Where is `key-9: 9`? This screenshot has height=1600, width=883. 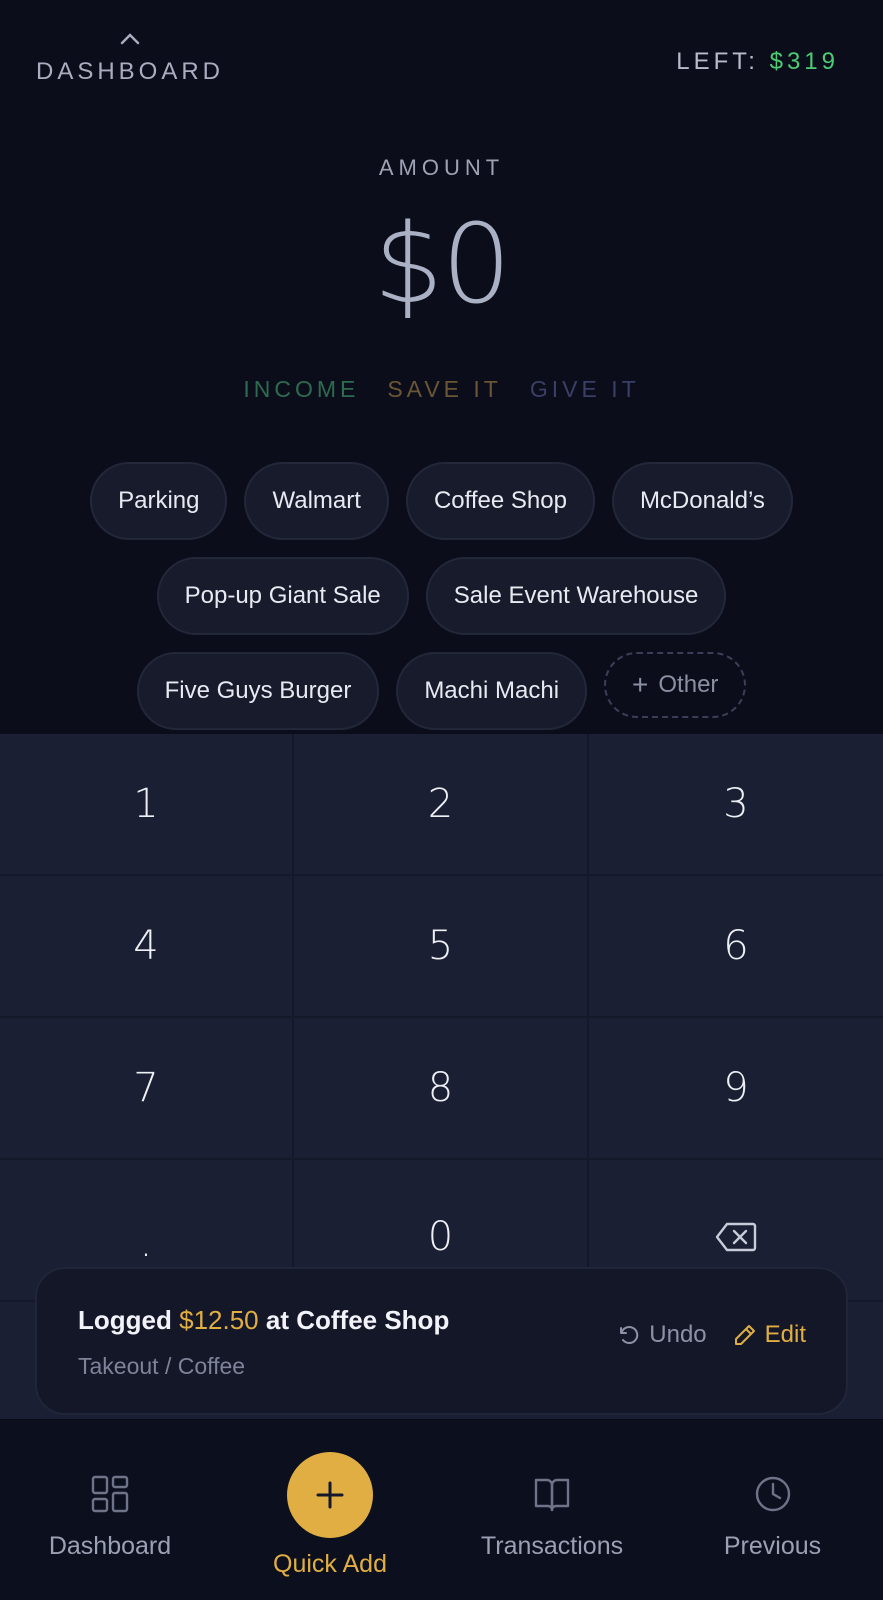 key-9: 9 is located at coordinates (736, 1089).